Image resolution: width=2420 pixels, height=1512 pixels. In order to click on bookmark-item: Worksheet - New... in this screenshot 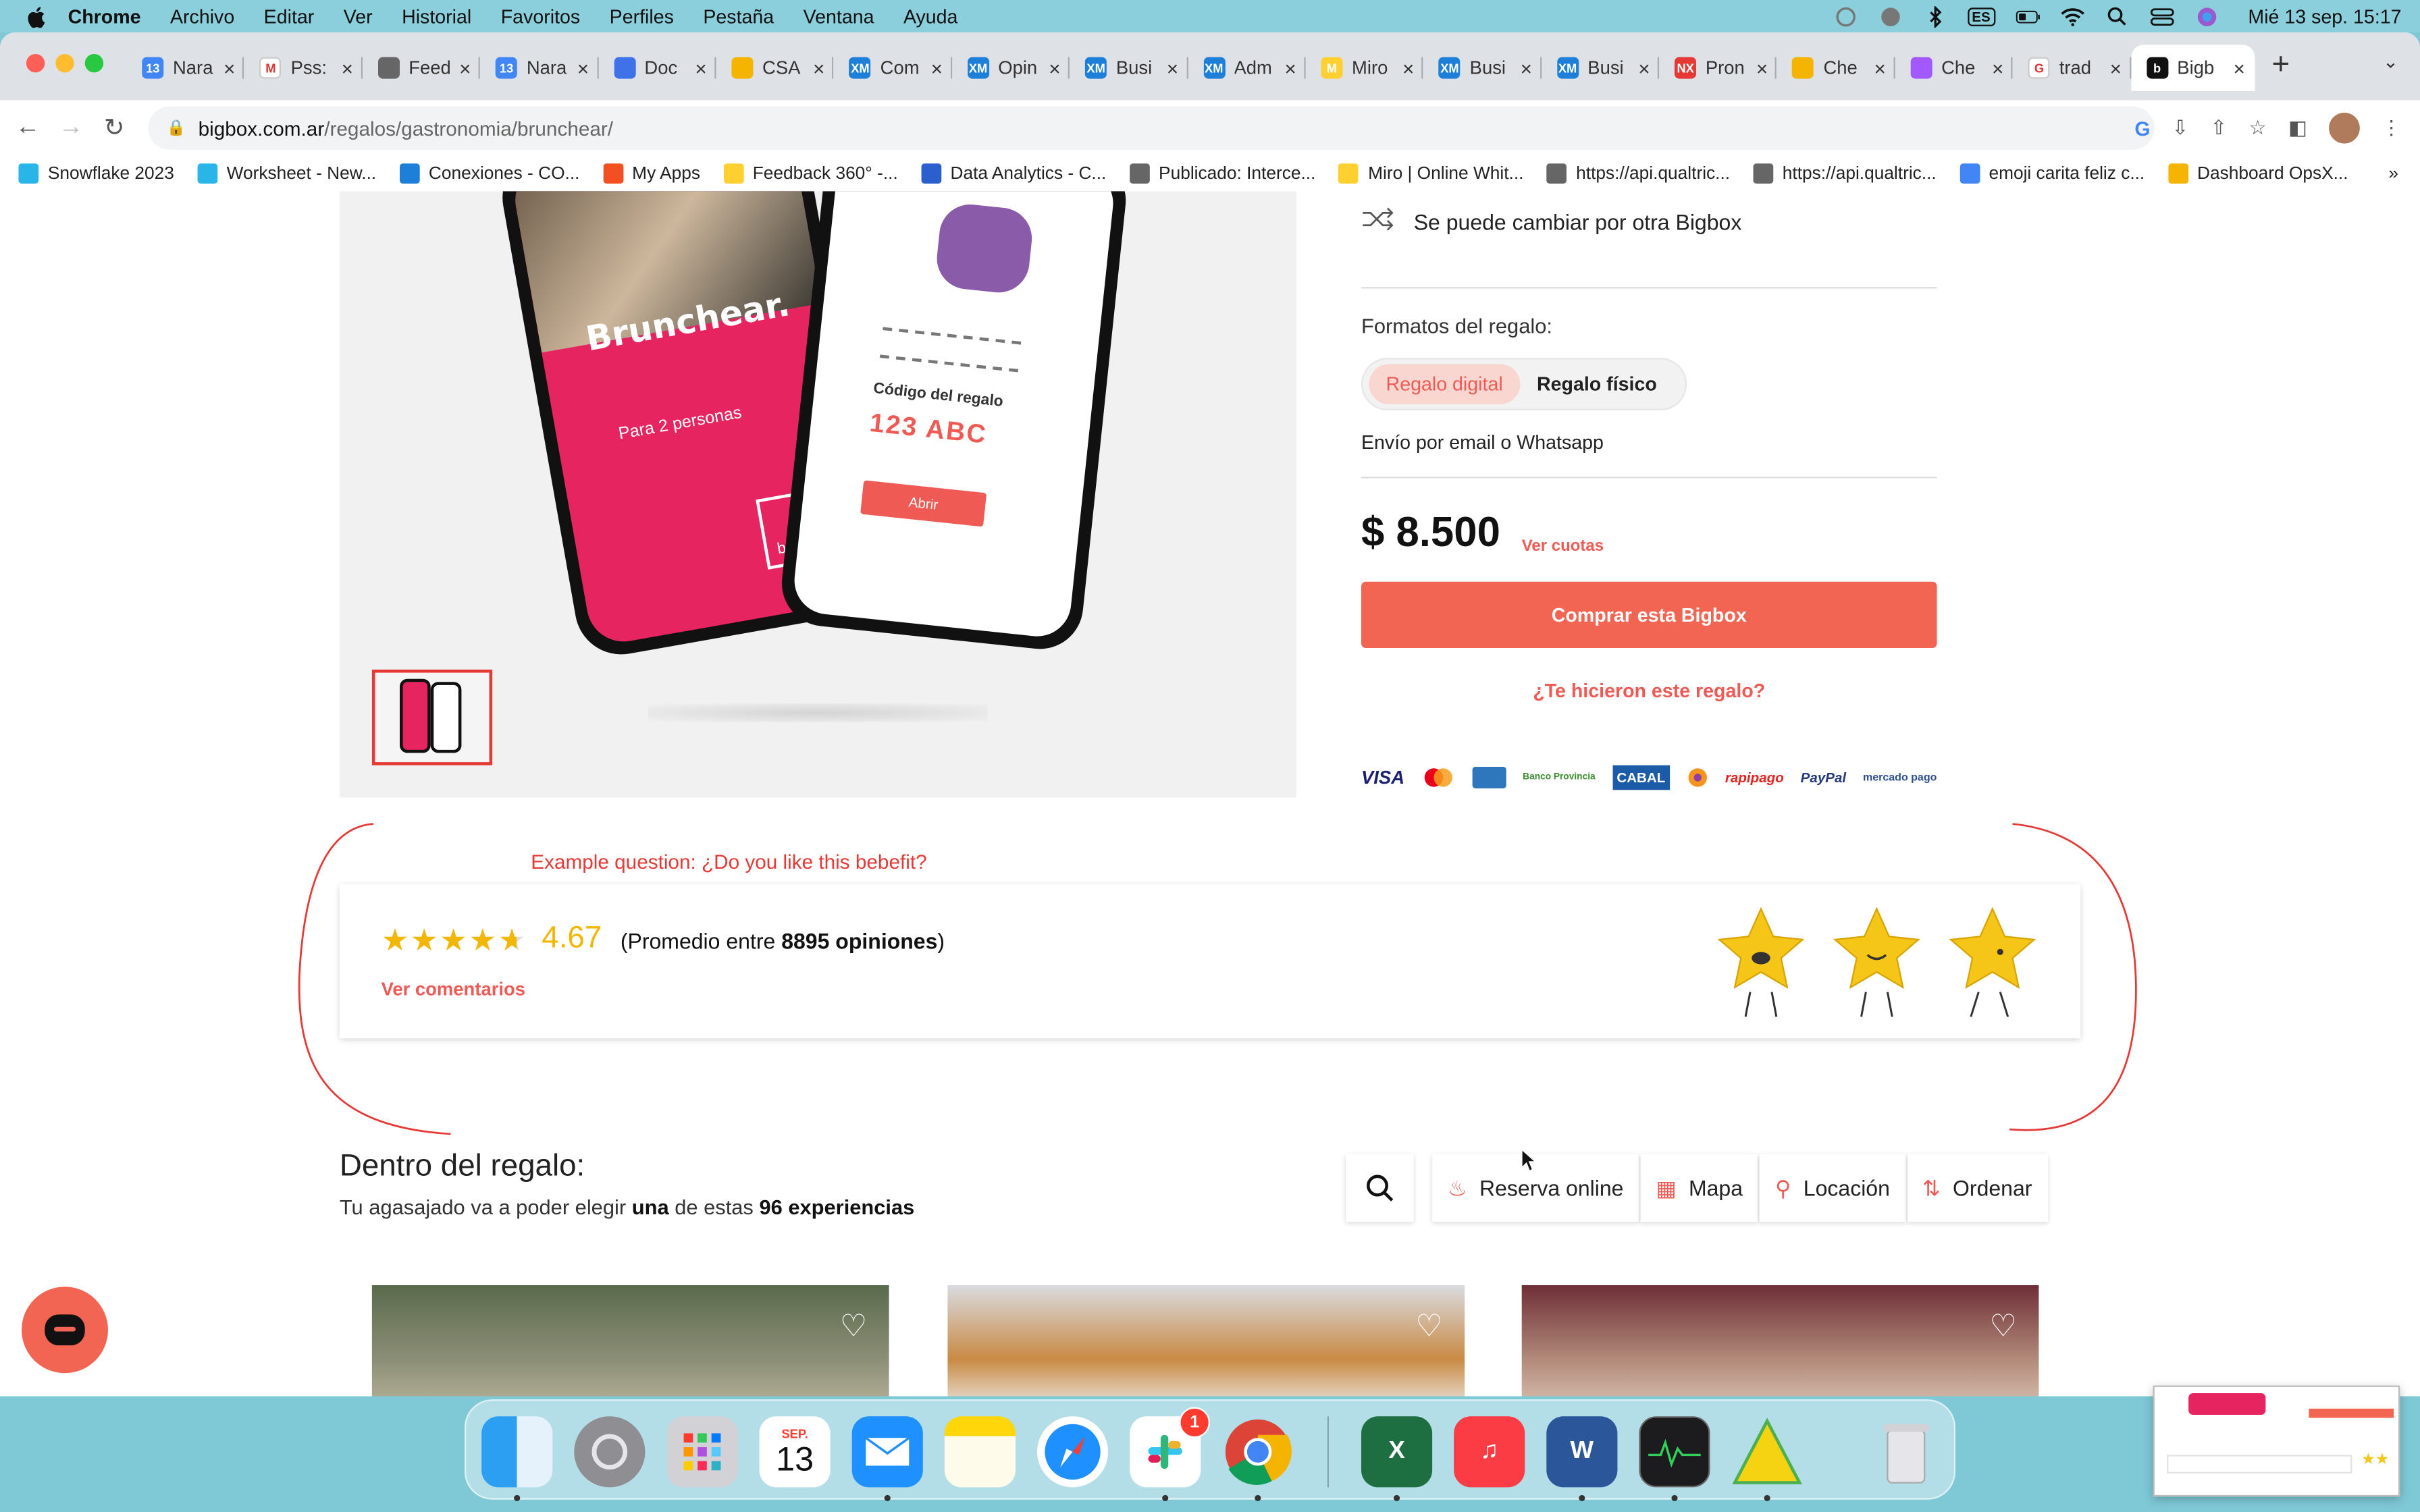, I will do `click(286, 173)`.